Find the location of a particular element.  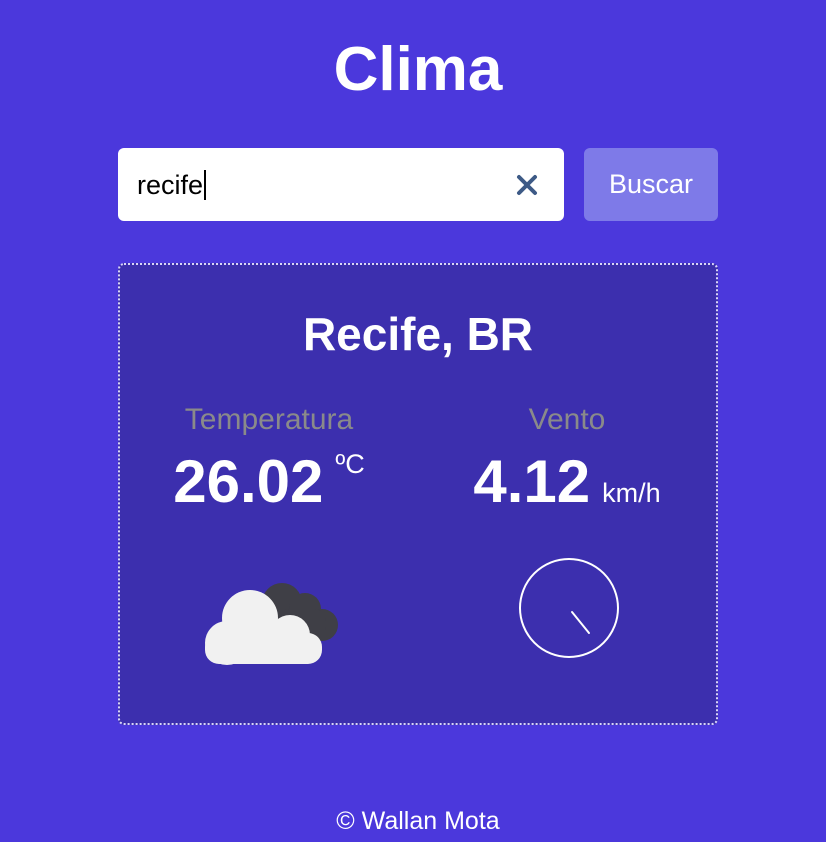

close-icon is located at coordinates (527, 185).